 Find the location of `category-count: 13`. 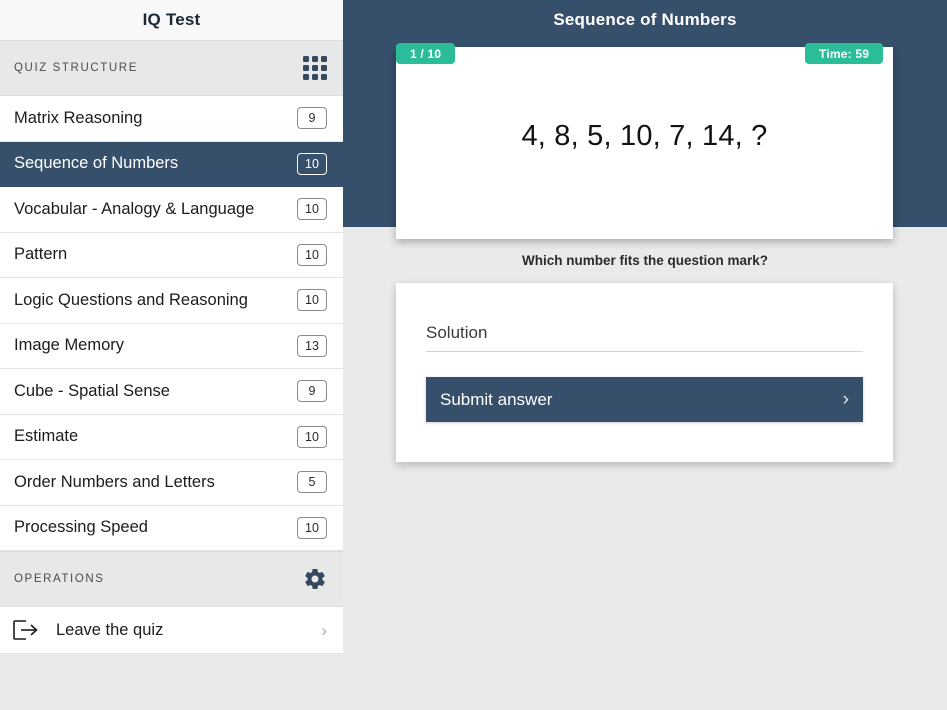

category-count: 13 is located at coordinates (312, 345).